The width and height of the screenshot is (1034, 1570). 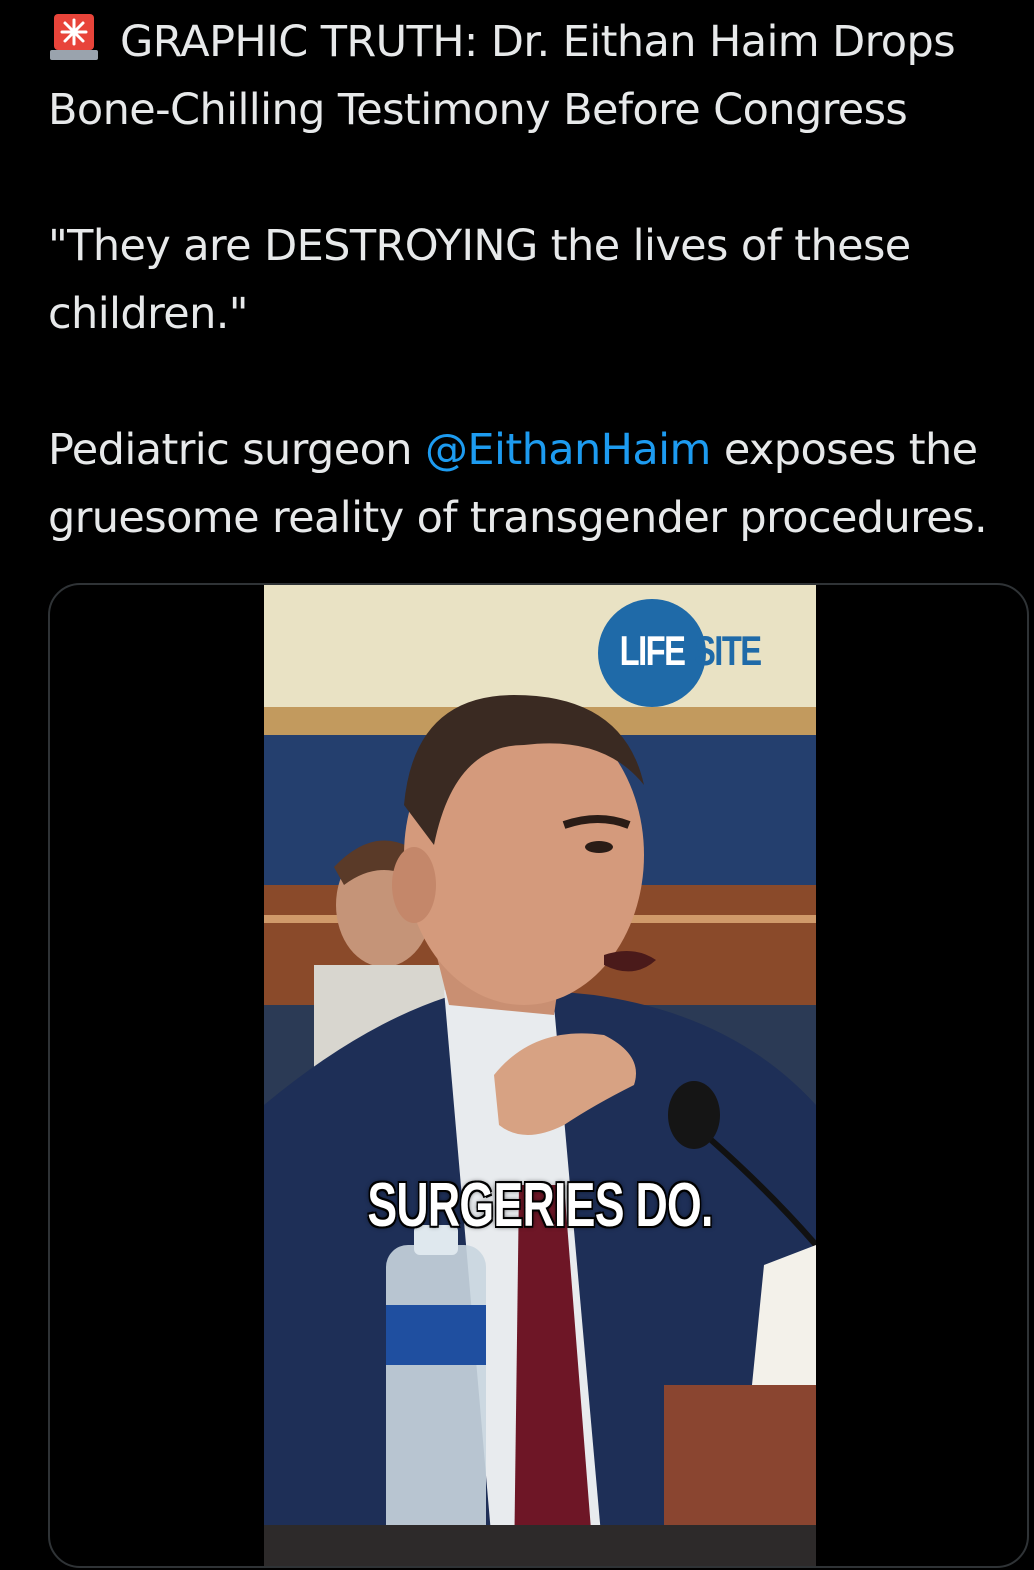 What do you see at coordinates (652, 650) in the screenshot?
I see `logo-text-life: LIFE` at bounding box center [652, 650].